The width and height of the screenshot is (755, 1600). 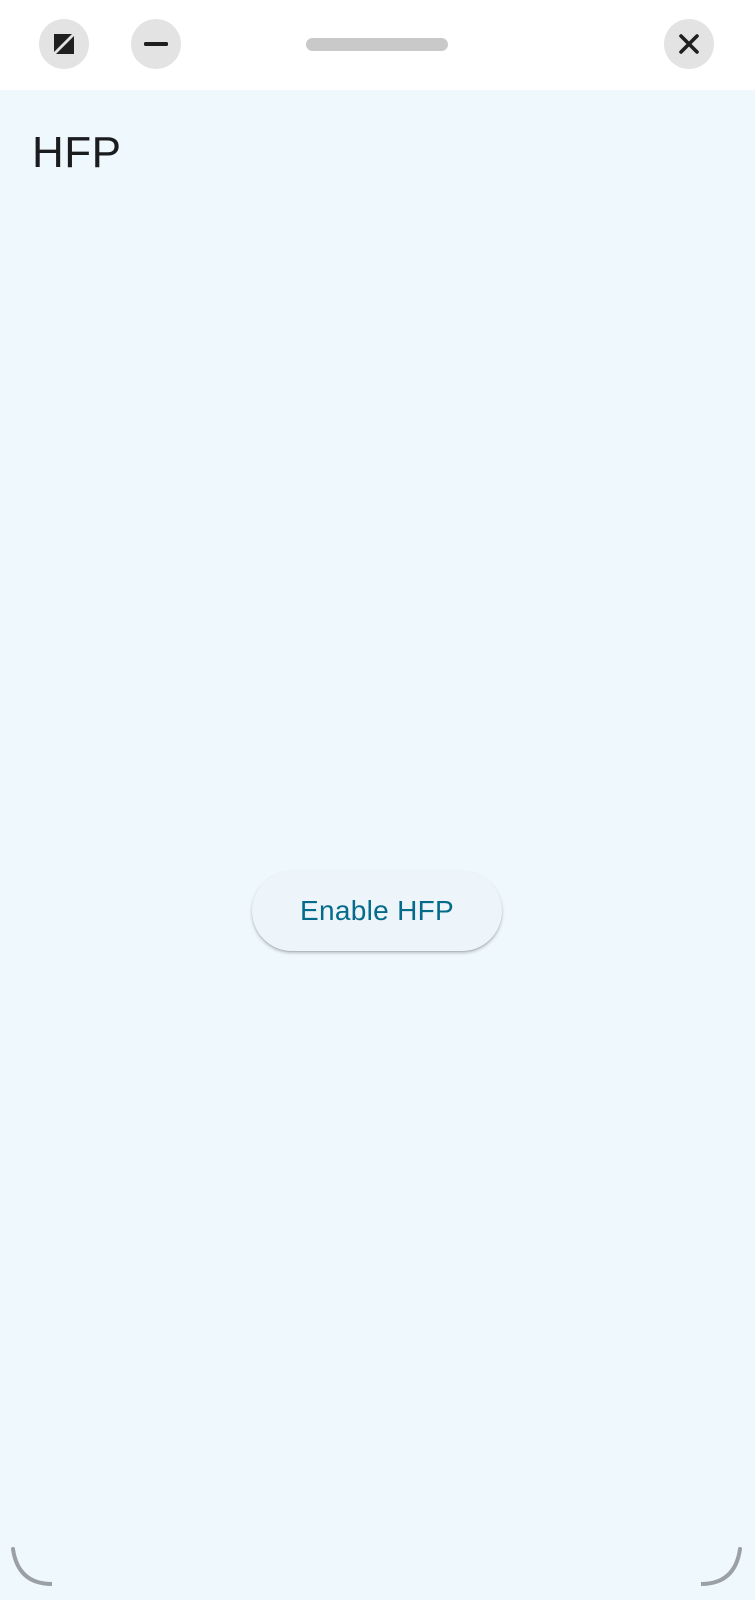 I want to click on close-icon, so click(x=689, y=44).